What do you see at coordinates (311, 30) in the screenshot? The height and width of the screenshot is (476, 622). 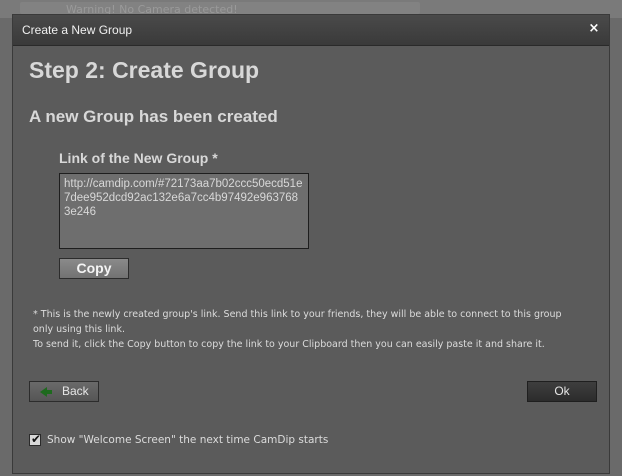 I see `dialog-titlebar: Create a New Group ×` at bounding box center [311, 30].